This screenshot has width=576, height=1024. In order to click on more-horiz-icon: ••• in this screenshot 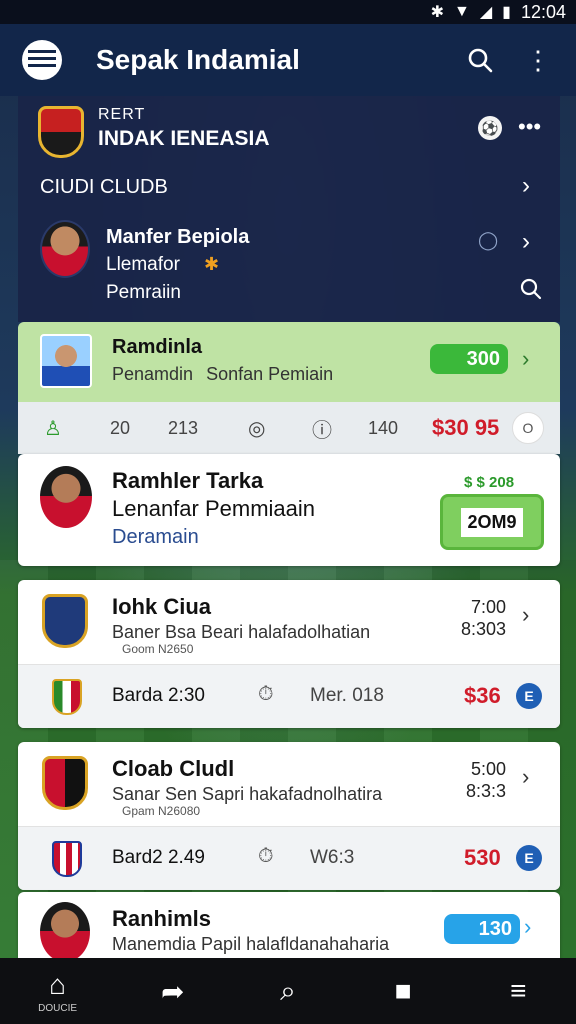, I will do `click(529, 127)`.